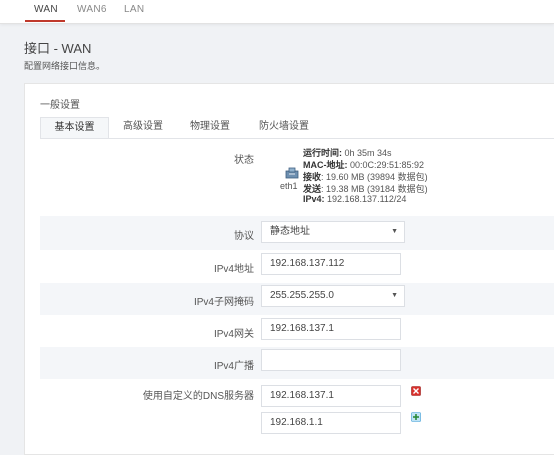 The width and height of the screenshot is (554, 455). Describe the element at coordinates (284, 127) in the screenshot. I see `subtab-firewall: 防火墙设置` at that location.